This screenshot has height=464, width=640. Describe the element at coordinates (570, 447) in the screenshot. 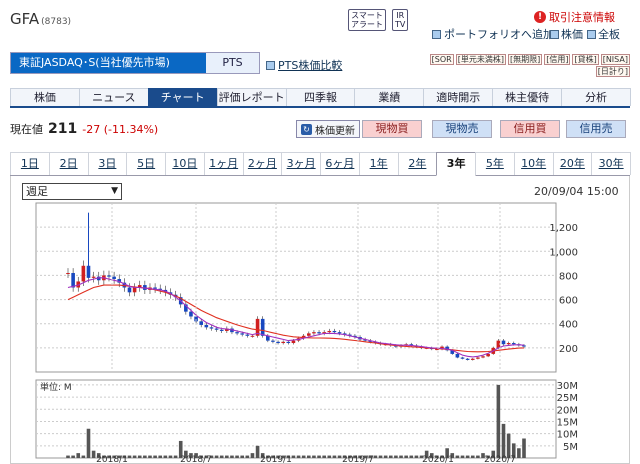

I see `volume-tick-label: 5M` at that location.